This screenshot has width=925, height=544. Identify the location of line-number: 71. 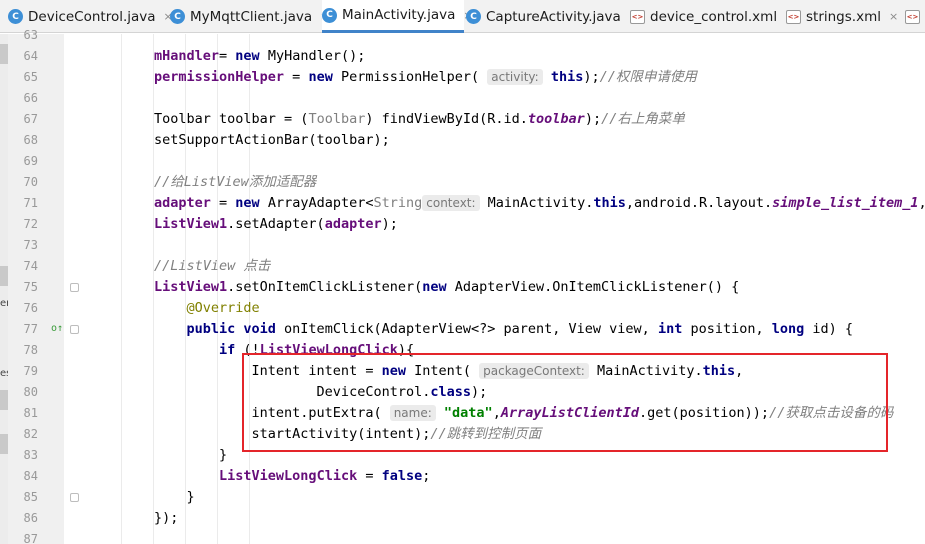
(30, 203).